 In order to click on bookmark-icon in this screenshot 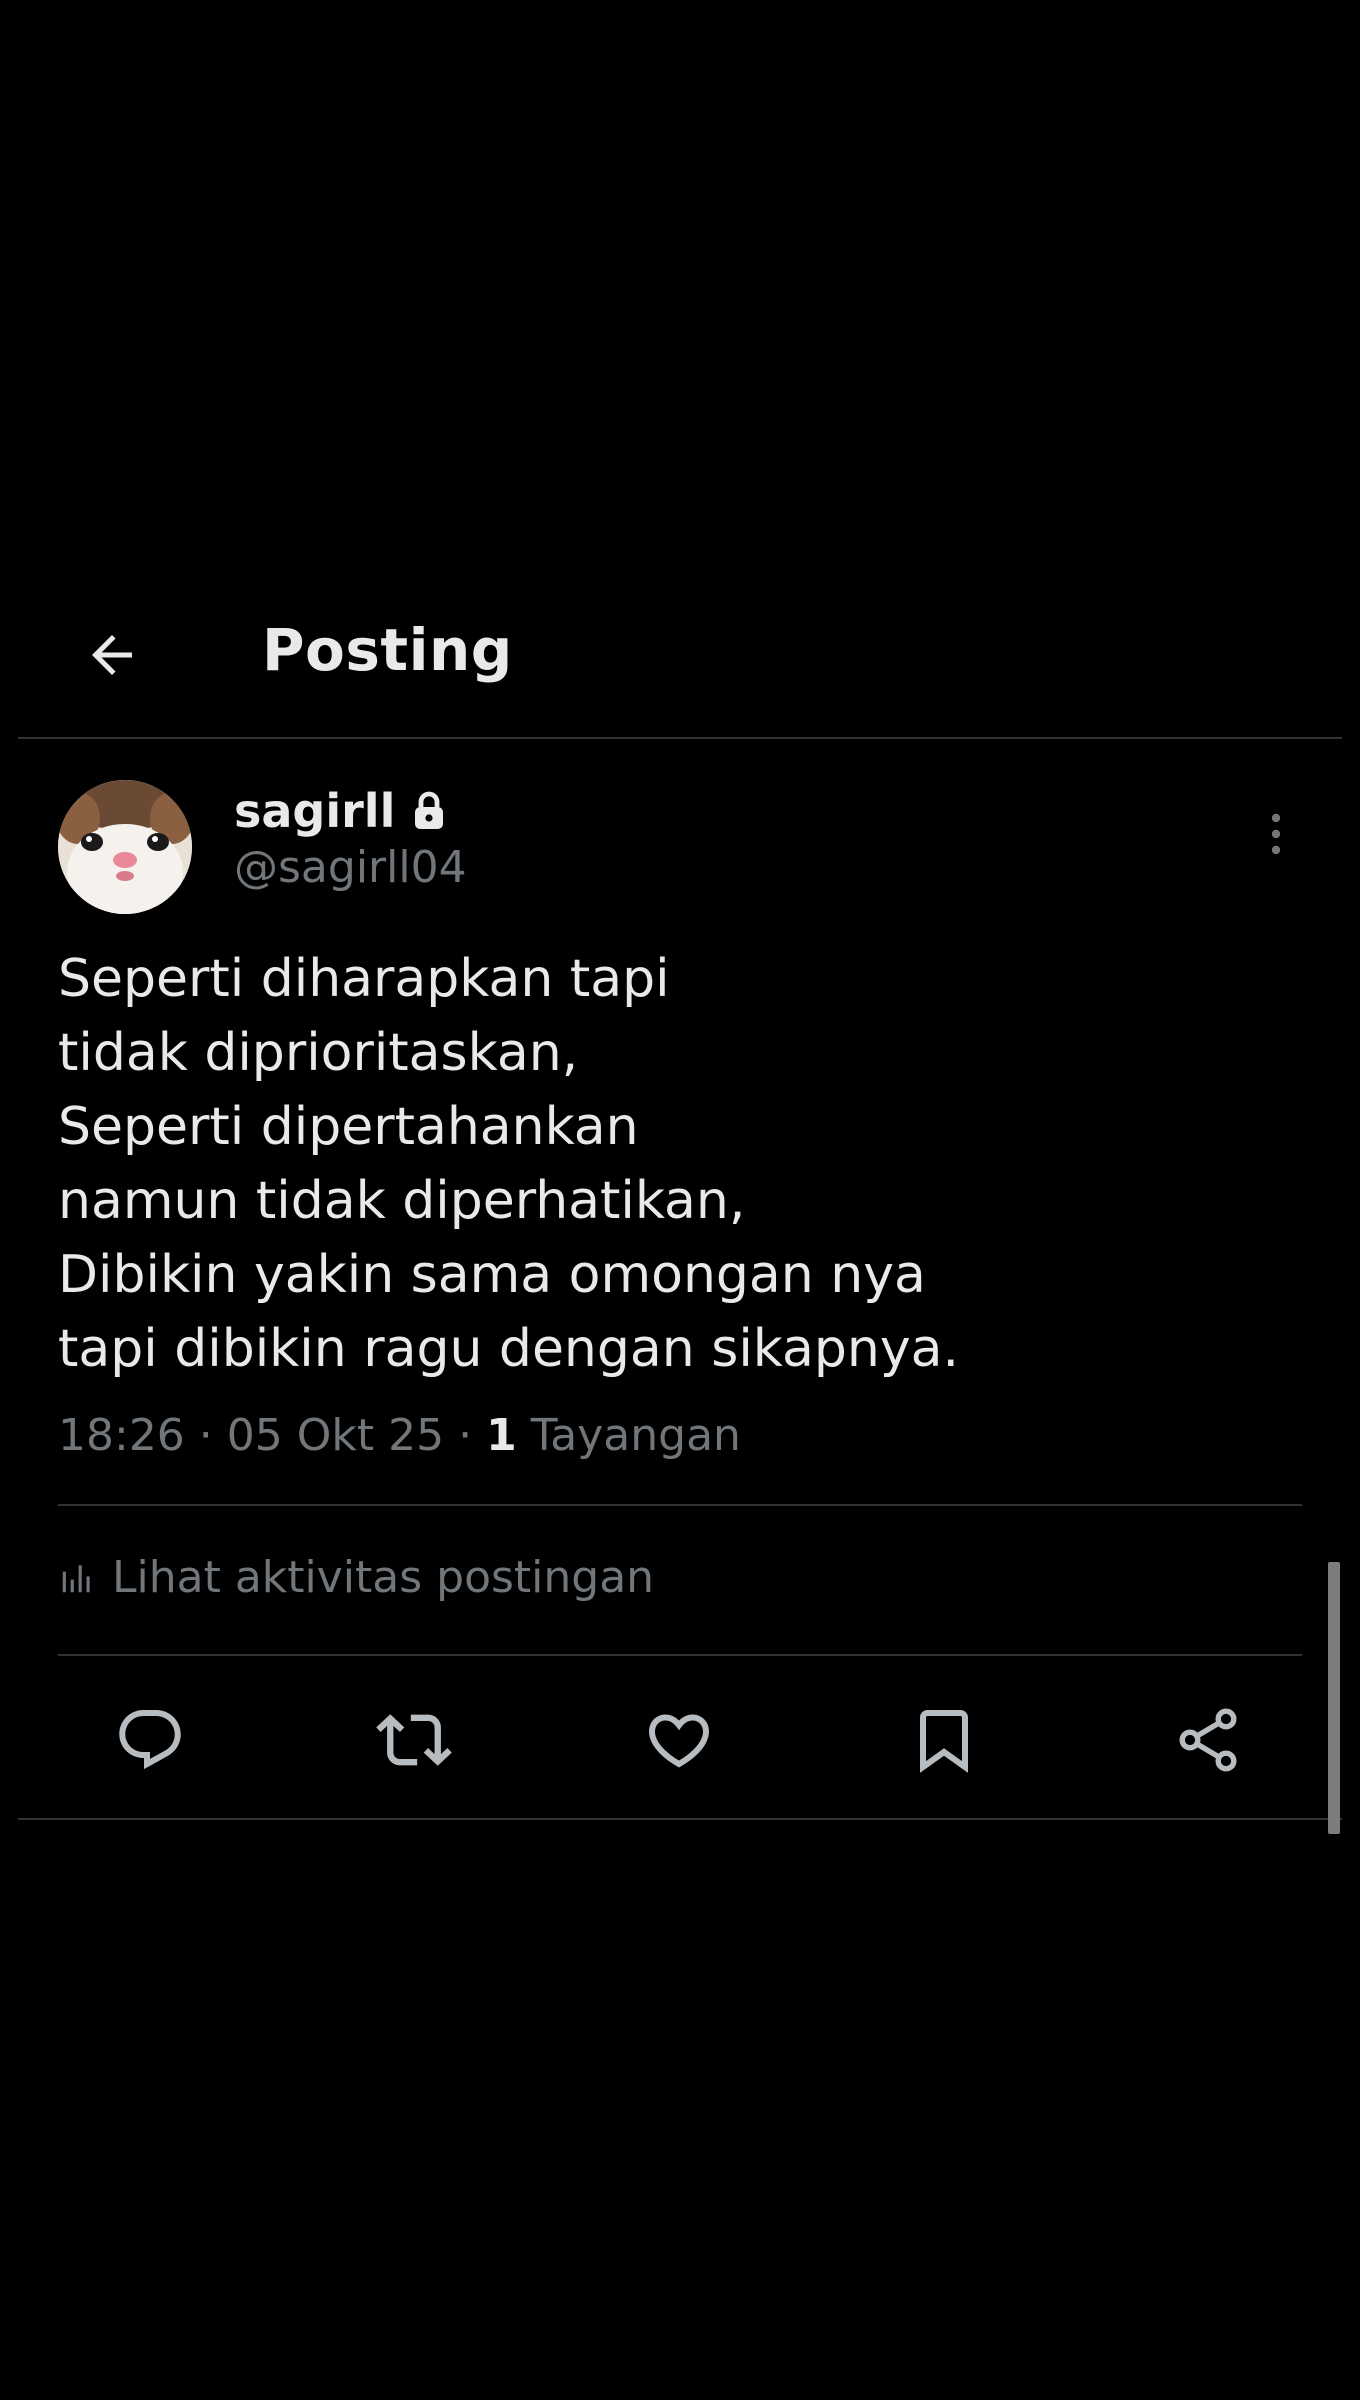, I will do `click(944, 1741)`.